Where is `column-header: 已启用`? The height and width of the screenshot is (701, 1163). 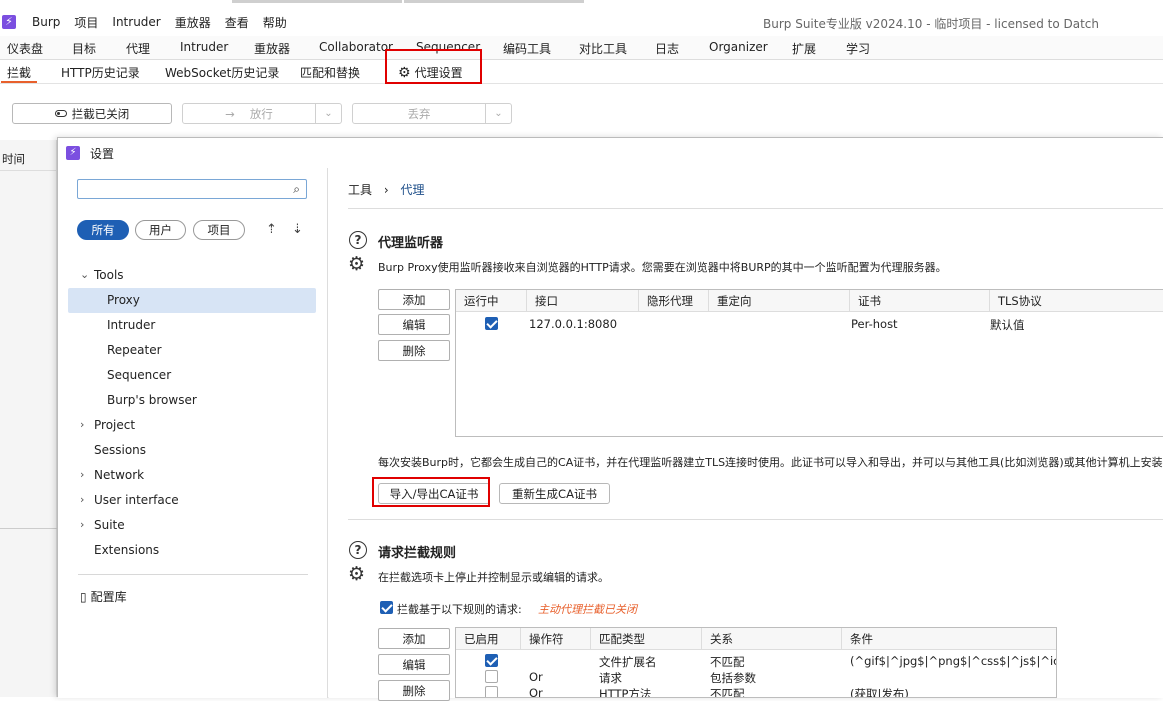 column-header: 已启用 is located at coordinates (488, 639).